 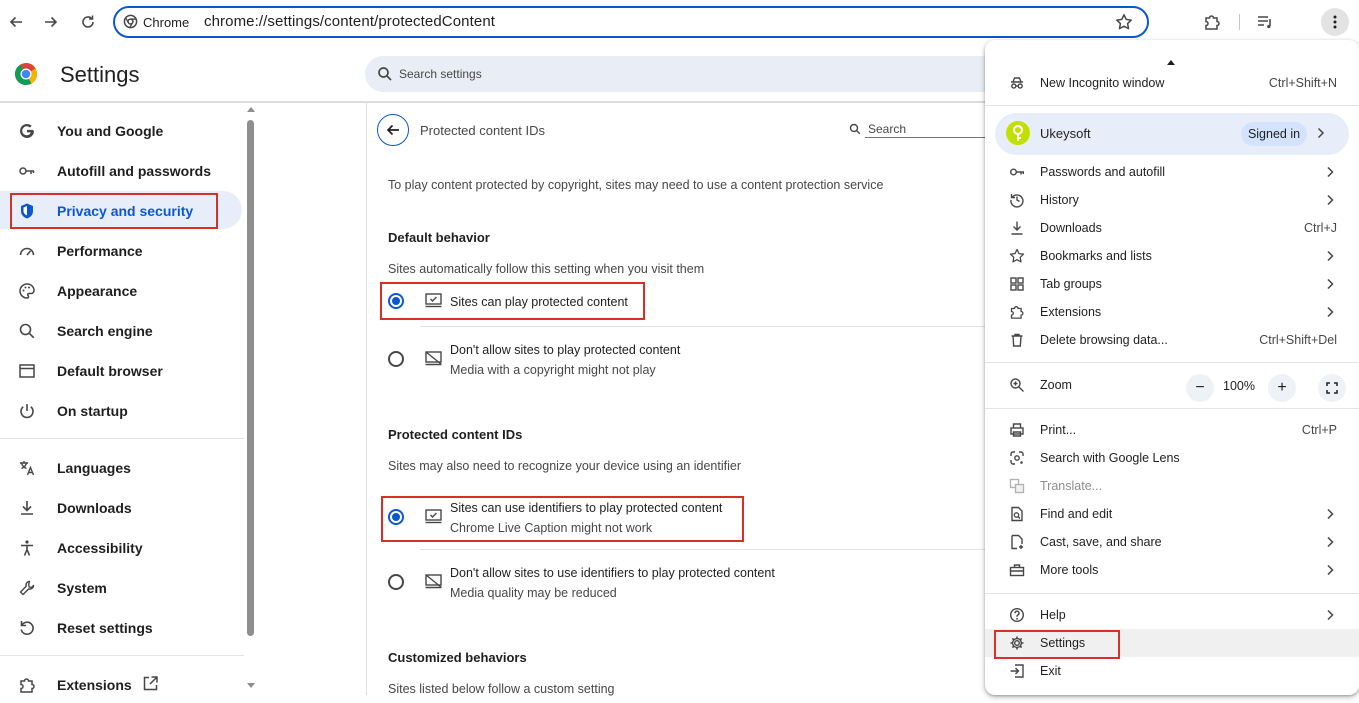 What do you see at coordinates (121, 587) in the screenshot?
I see `sidebar-item-system: System` at bounding box center [121, 587].